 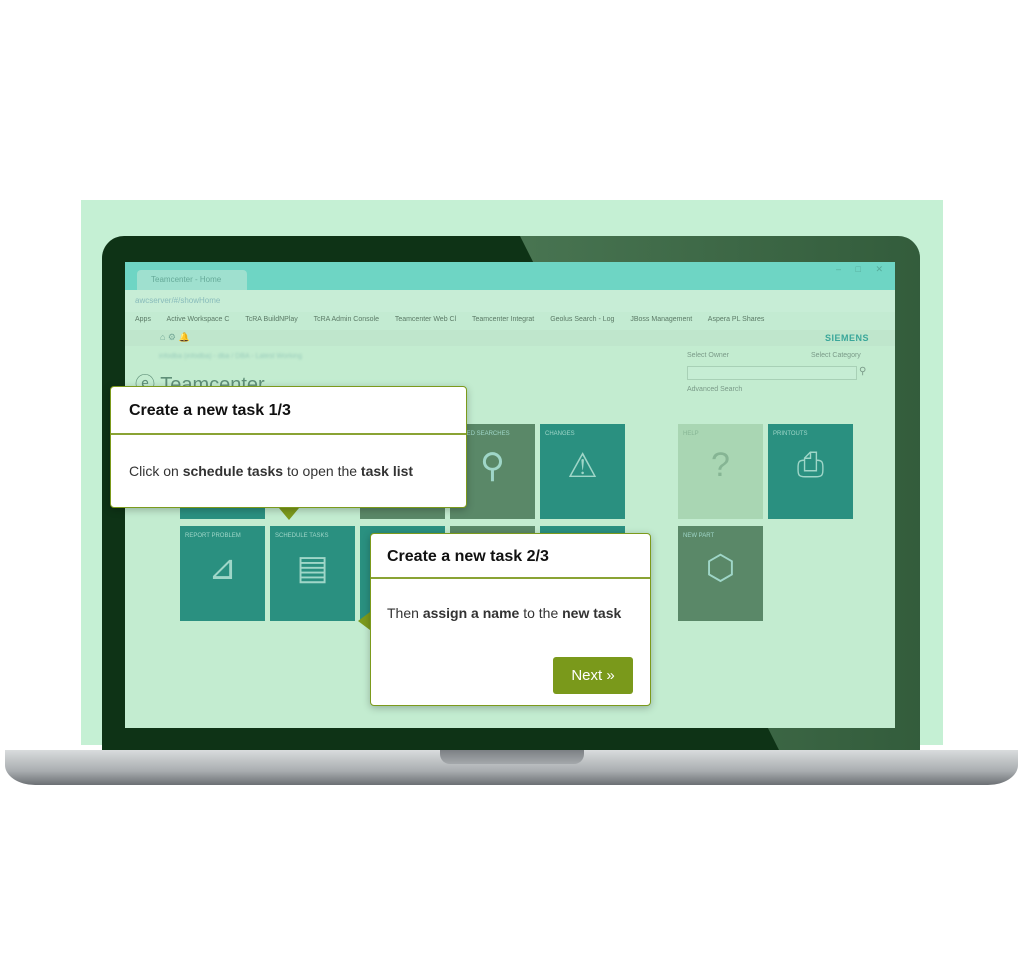 I want to click on search-icon: ⚲, so click(x=862, y=371).